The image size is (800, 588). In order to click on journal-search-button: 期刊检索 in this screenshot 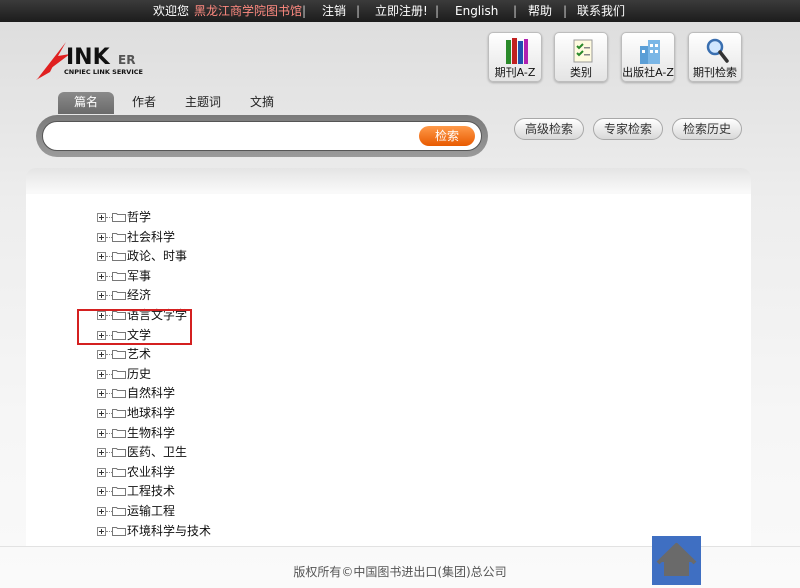, I will do `click(715, 57)`.